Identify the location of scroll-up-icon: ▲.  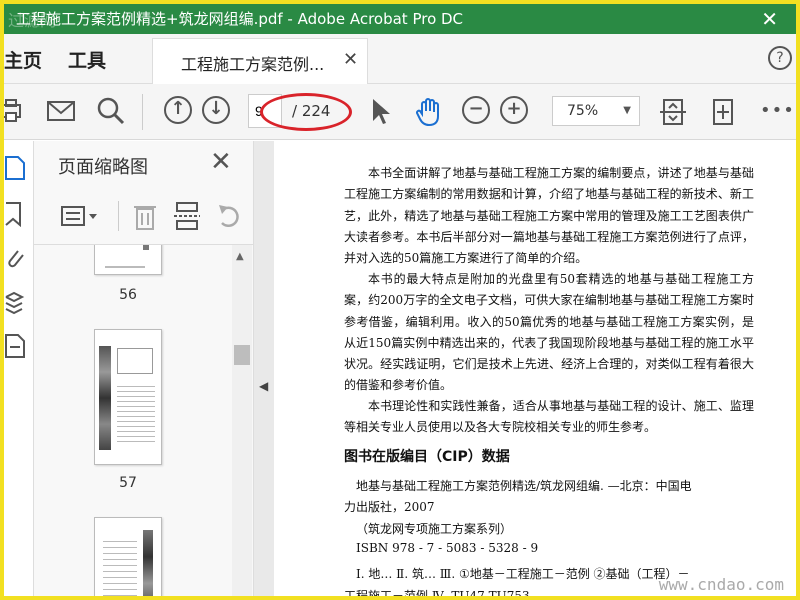
(240, 256).